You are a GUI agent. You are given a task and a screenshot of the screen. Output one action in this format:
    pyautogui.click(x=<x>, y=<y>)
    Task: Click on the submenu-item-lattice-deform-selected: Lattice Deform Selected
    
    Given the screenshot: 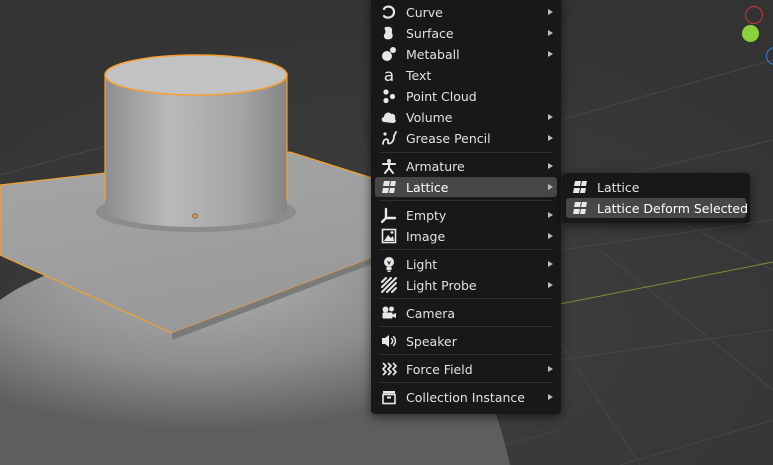 What is the action you would take?
    pyautogui.click(x=657, y=208)
    